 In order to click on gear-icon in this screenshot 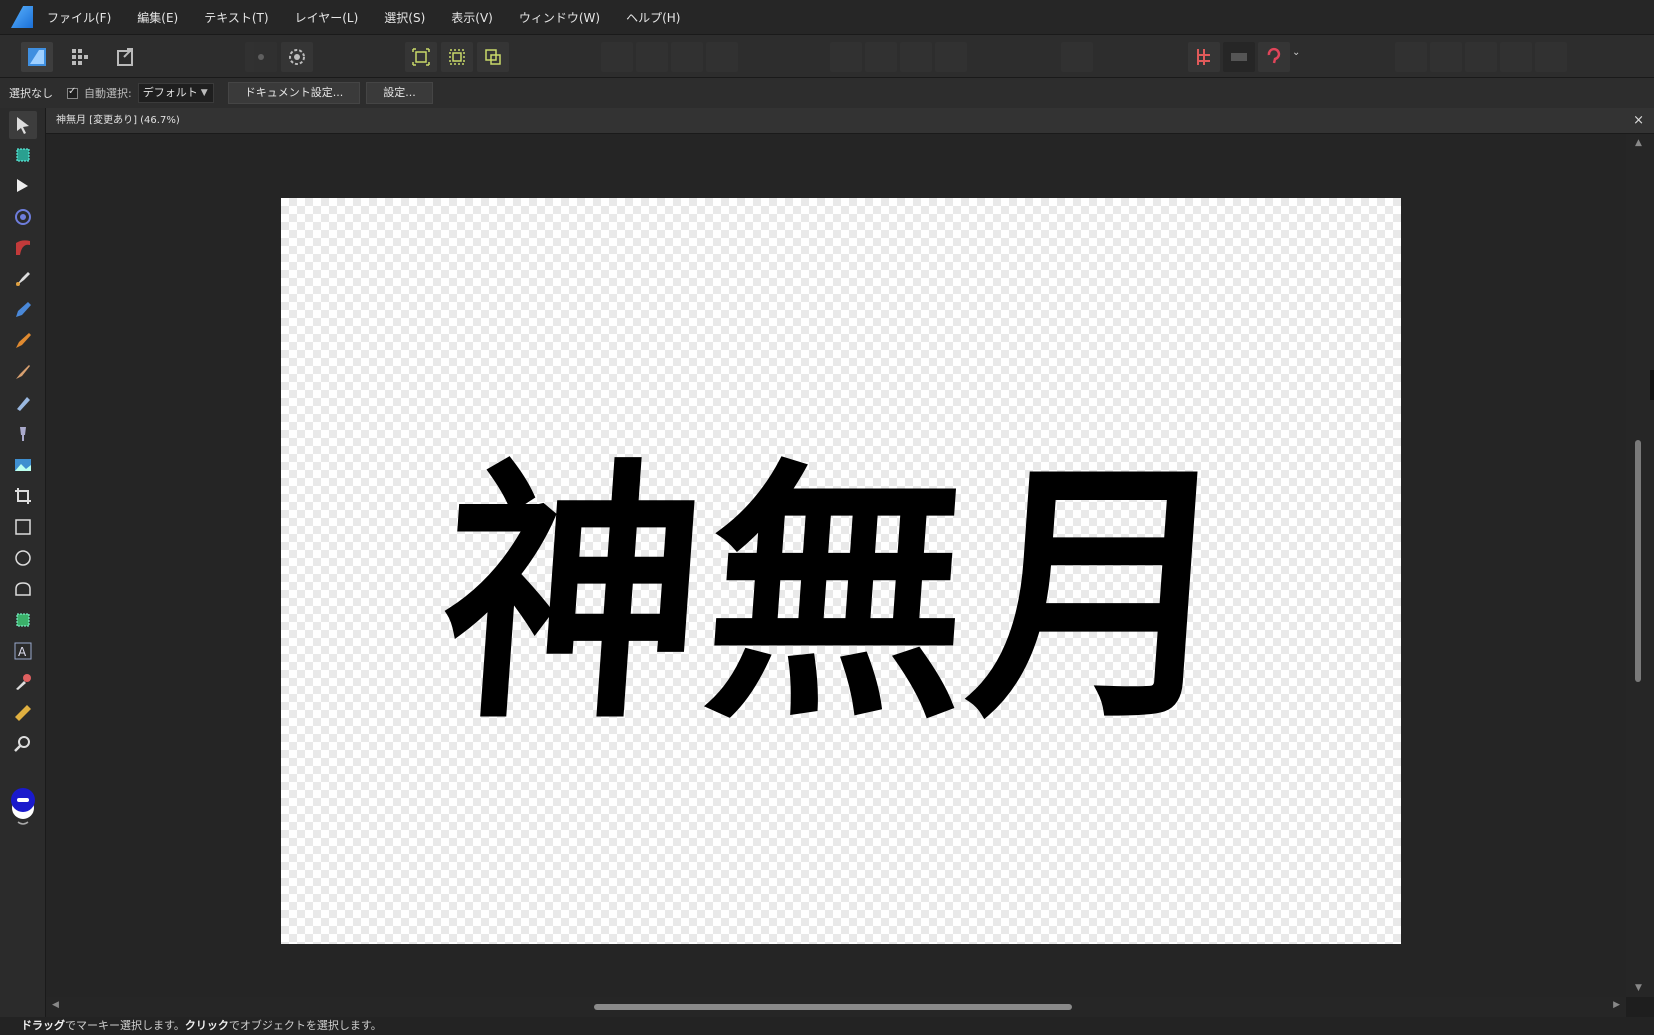, I will do `click(297, 57)`.